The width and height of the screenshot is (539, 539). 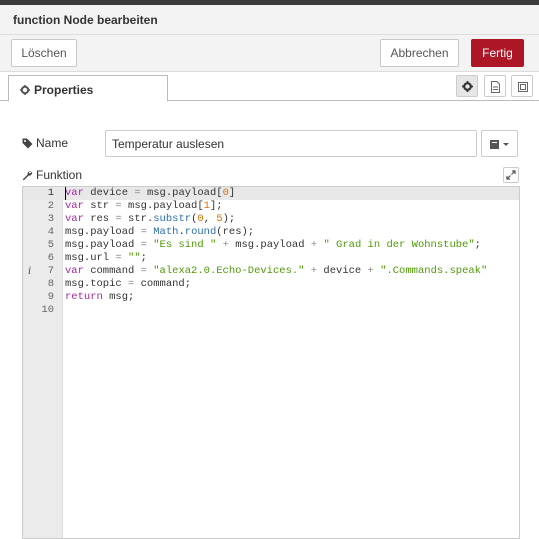 What do you see at coordinates (269, 53) in the screenshot?
I see `tray-toolbar: Löschen Abbrechen Fertig` at bounding box center [269, 53].